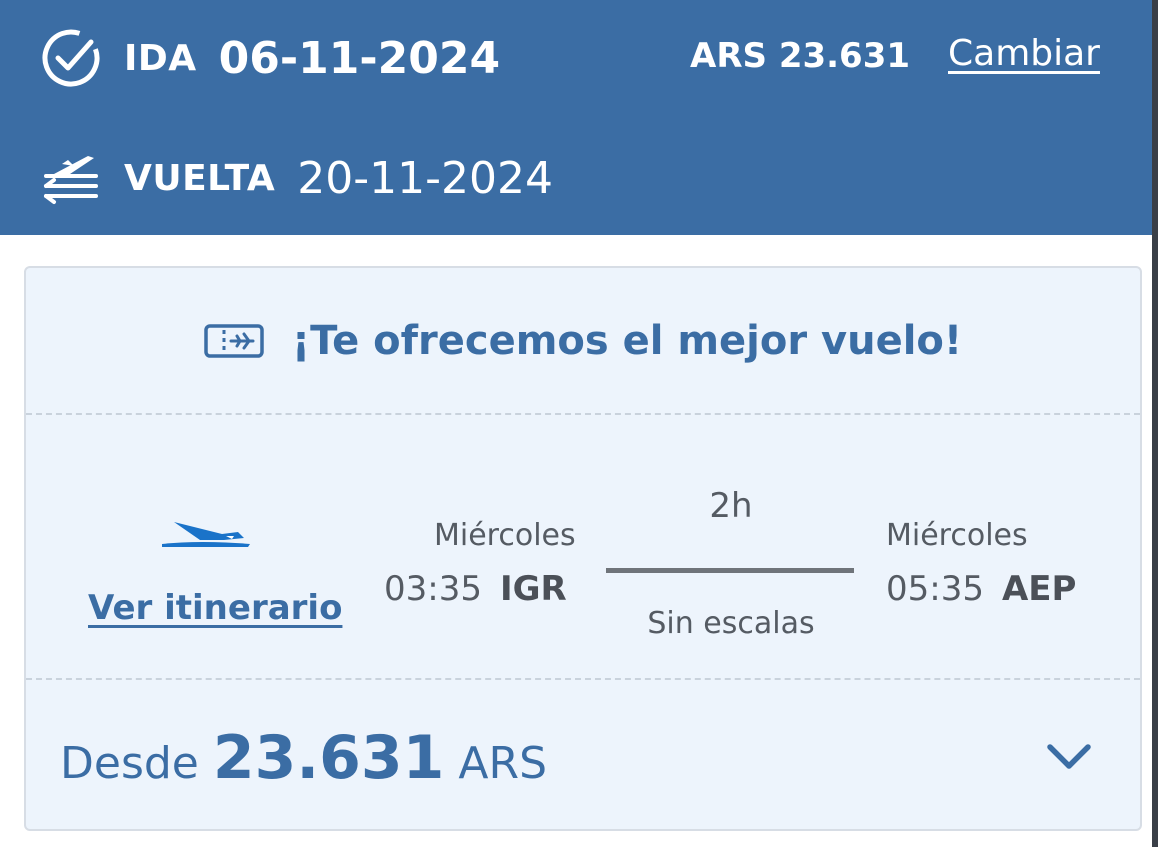 The width and height of the screenshot is (1170, 847). I want to click on best-flight-text: ¡Te ofrecemos el mejor vuelo!, so click(627, 341).